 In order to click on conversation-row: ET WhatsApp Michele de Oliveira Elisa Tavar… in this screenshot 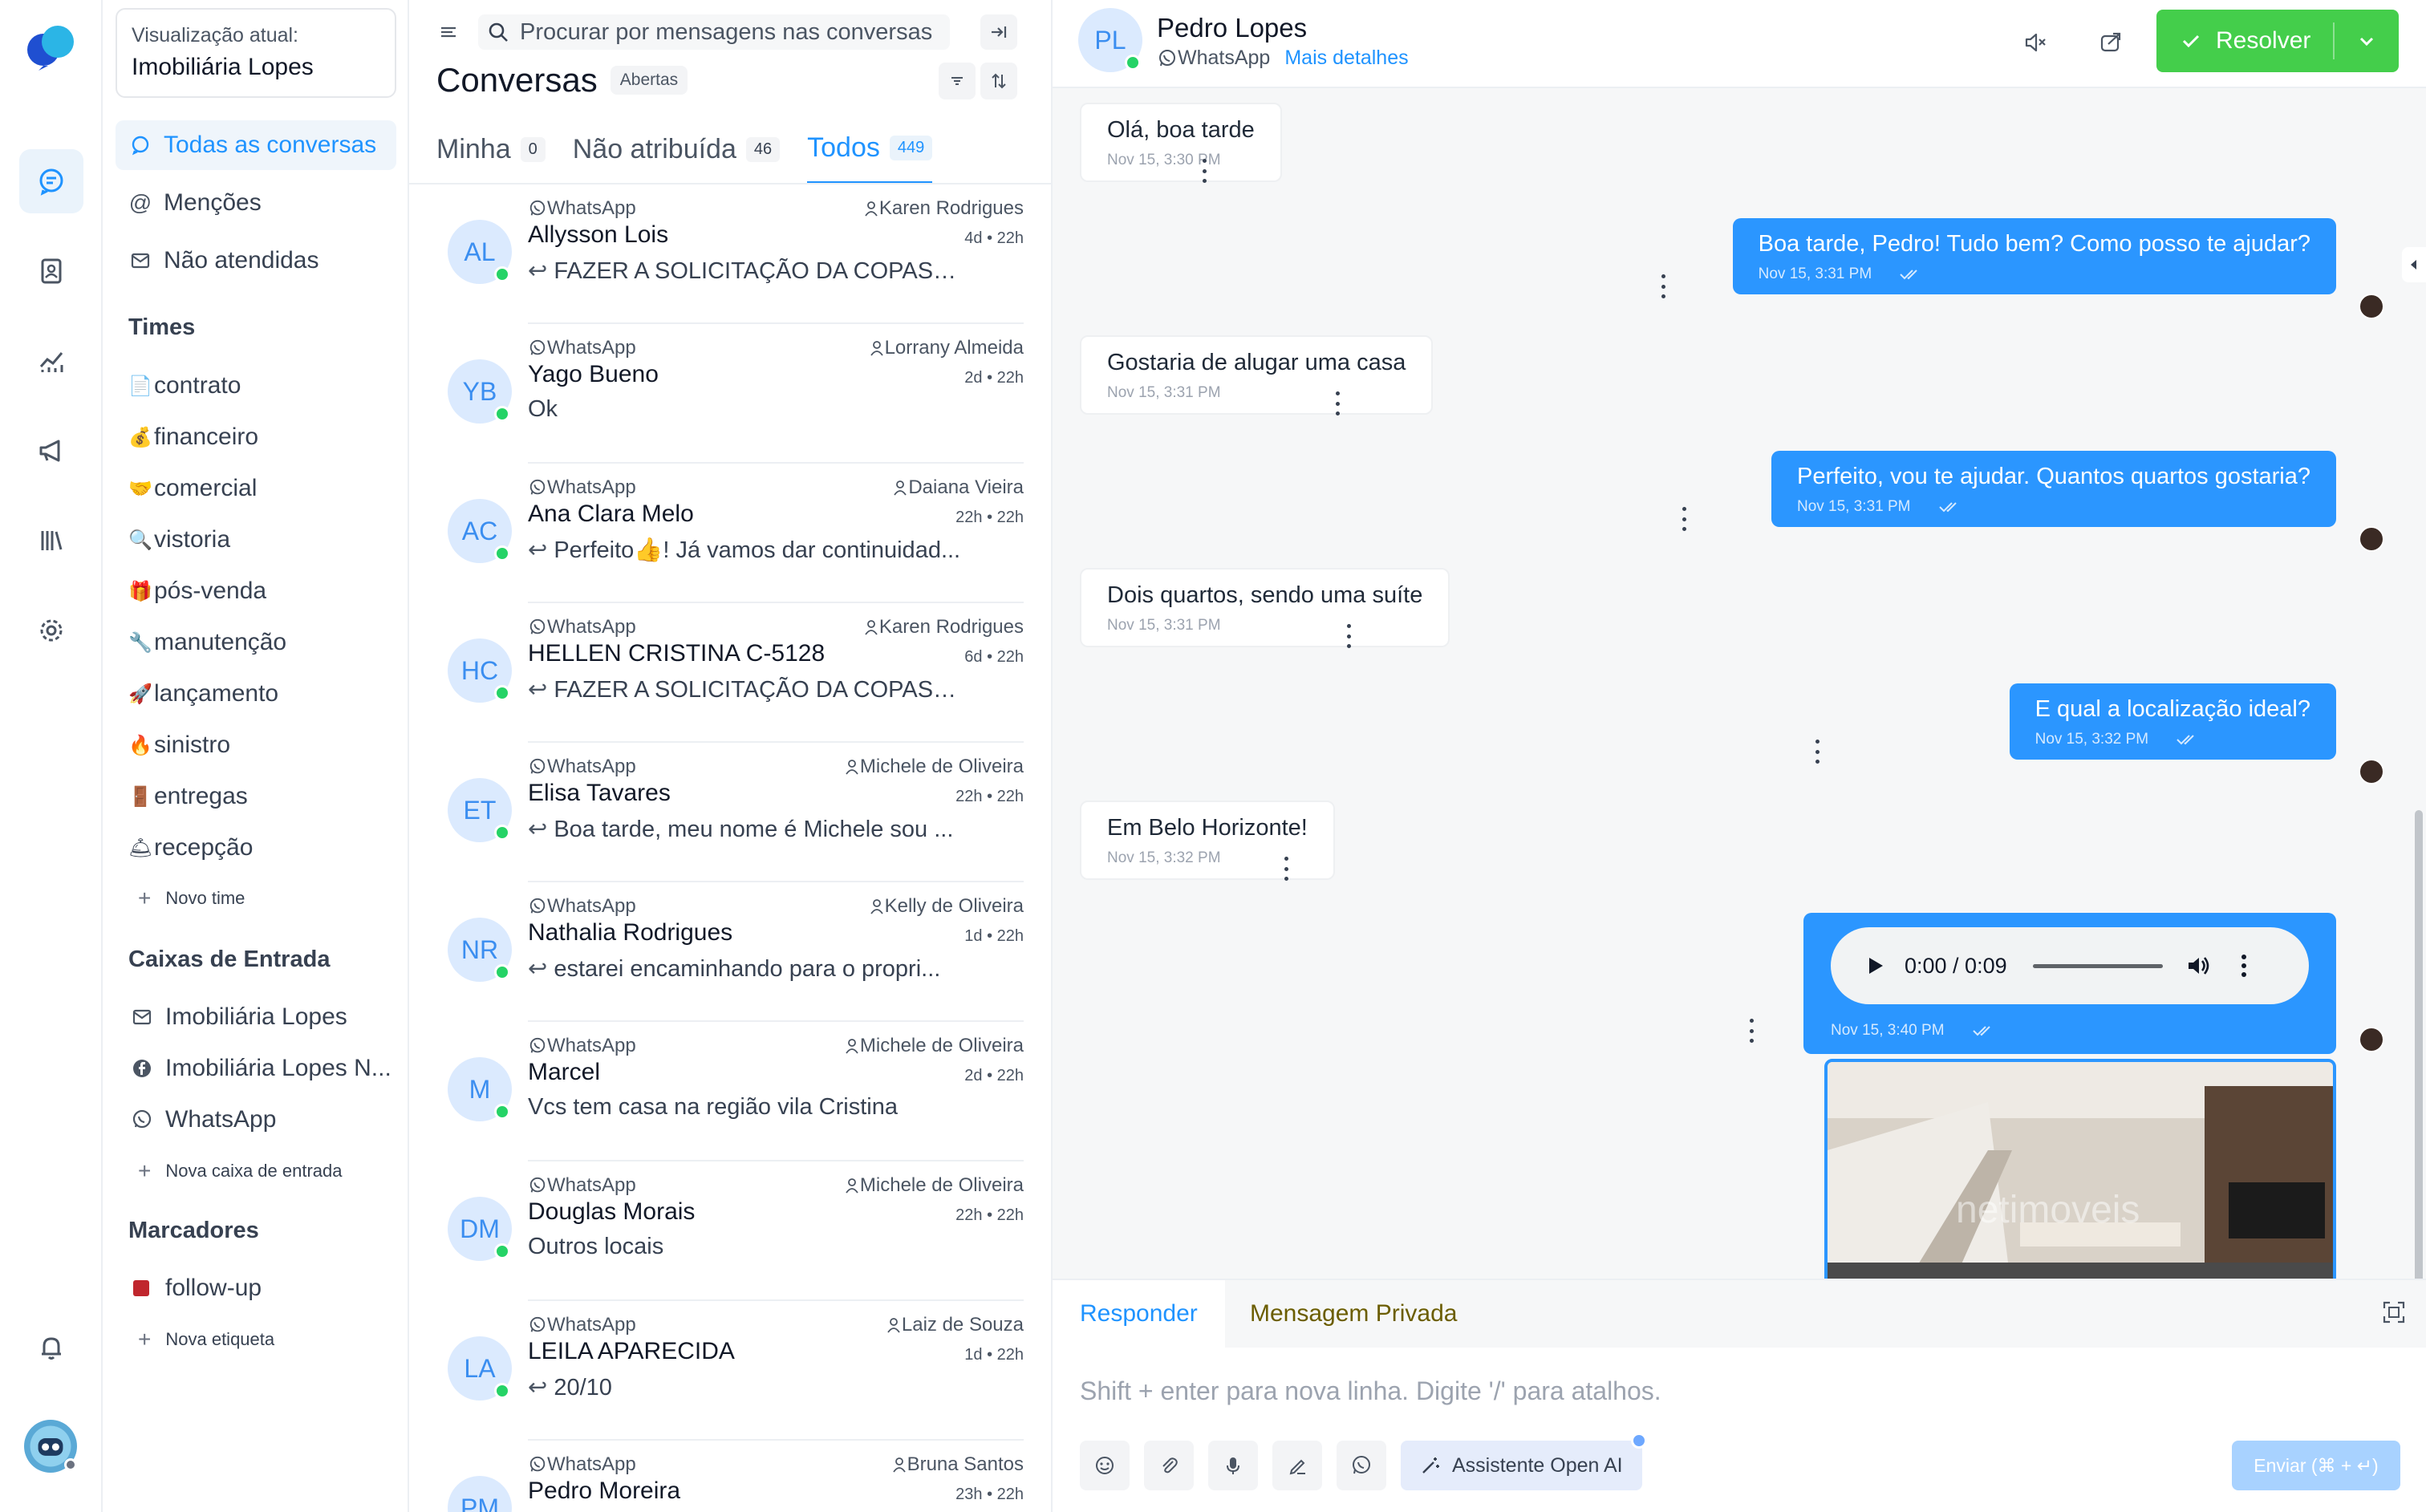, I will do `click(743, 812)`.